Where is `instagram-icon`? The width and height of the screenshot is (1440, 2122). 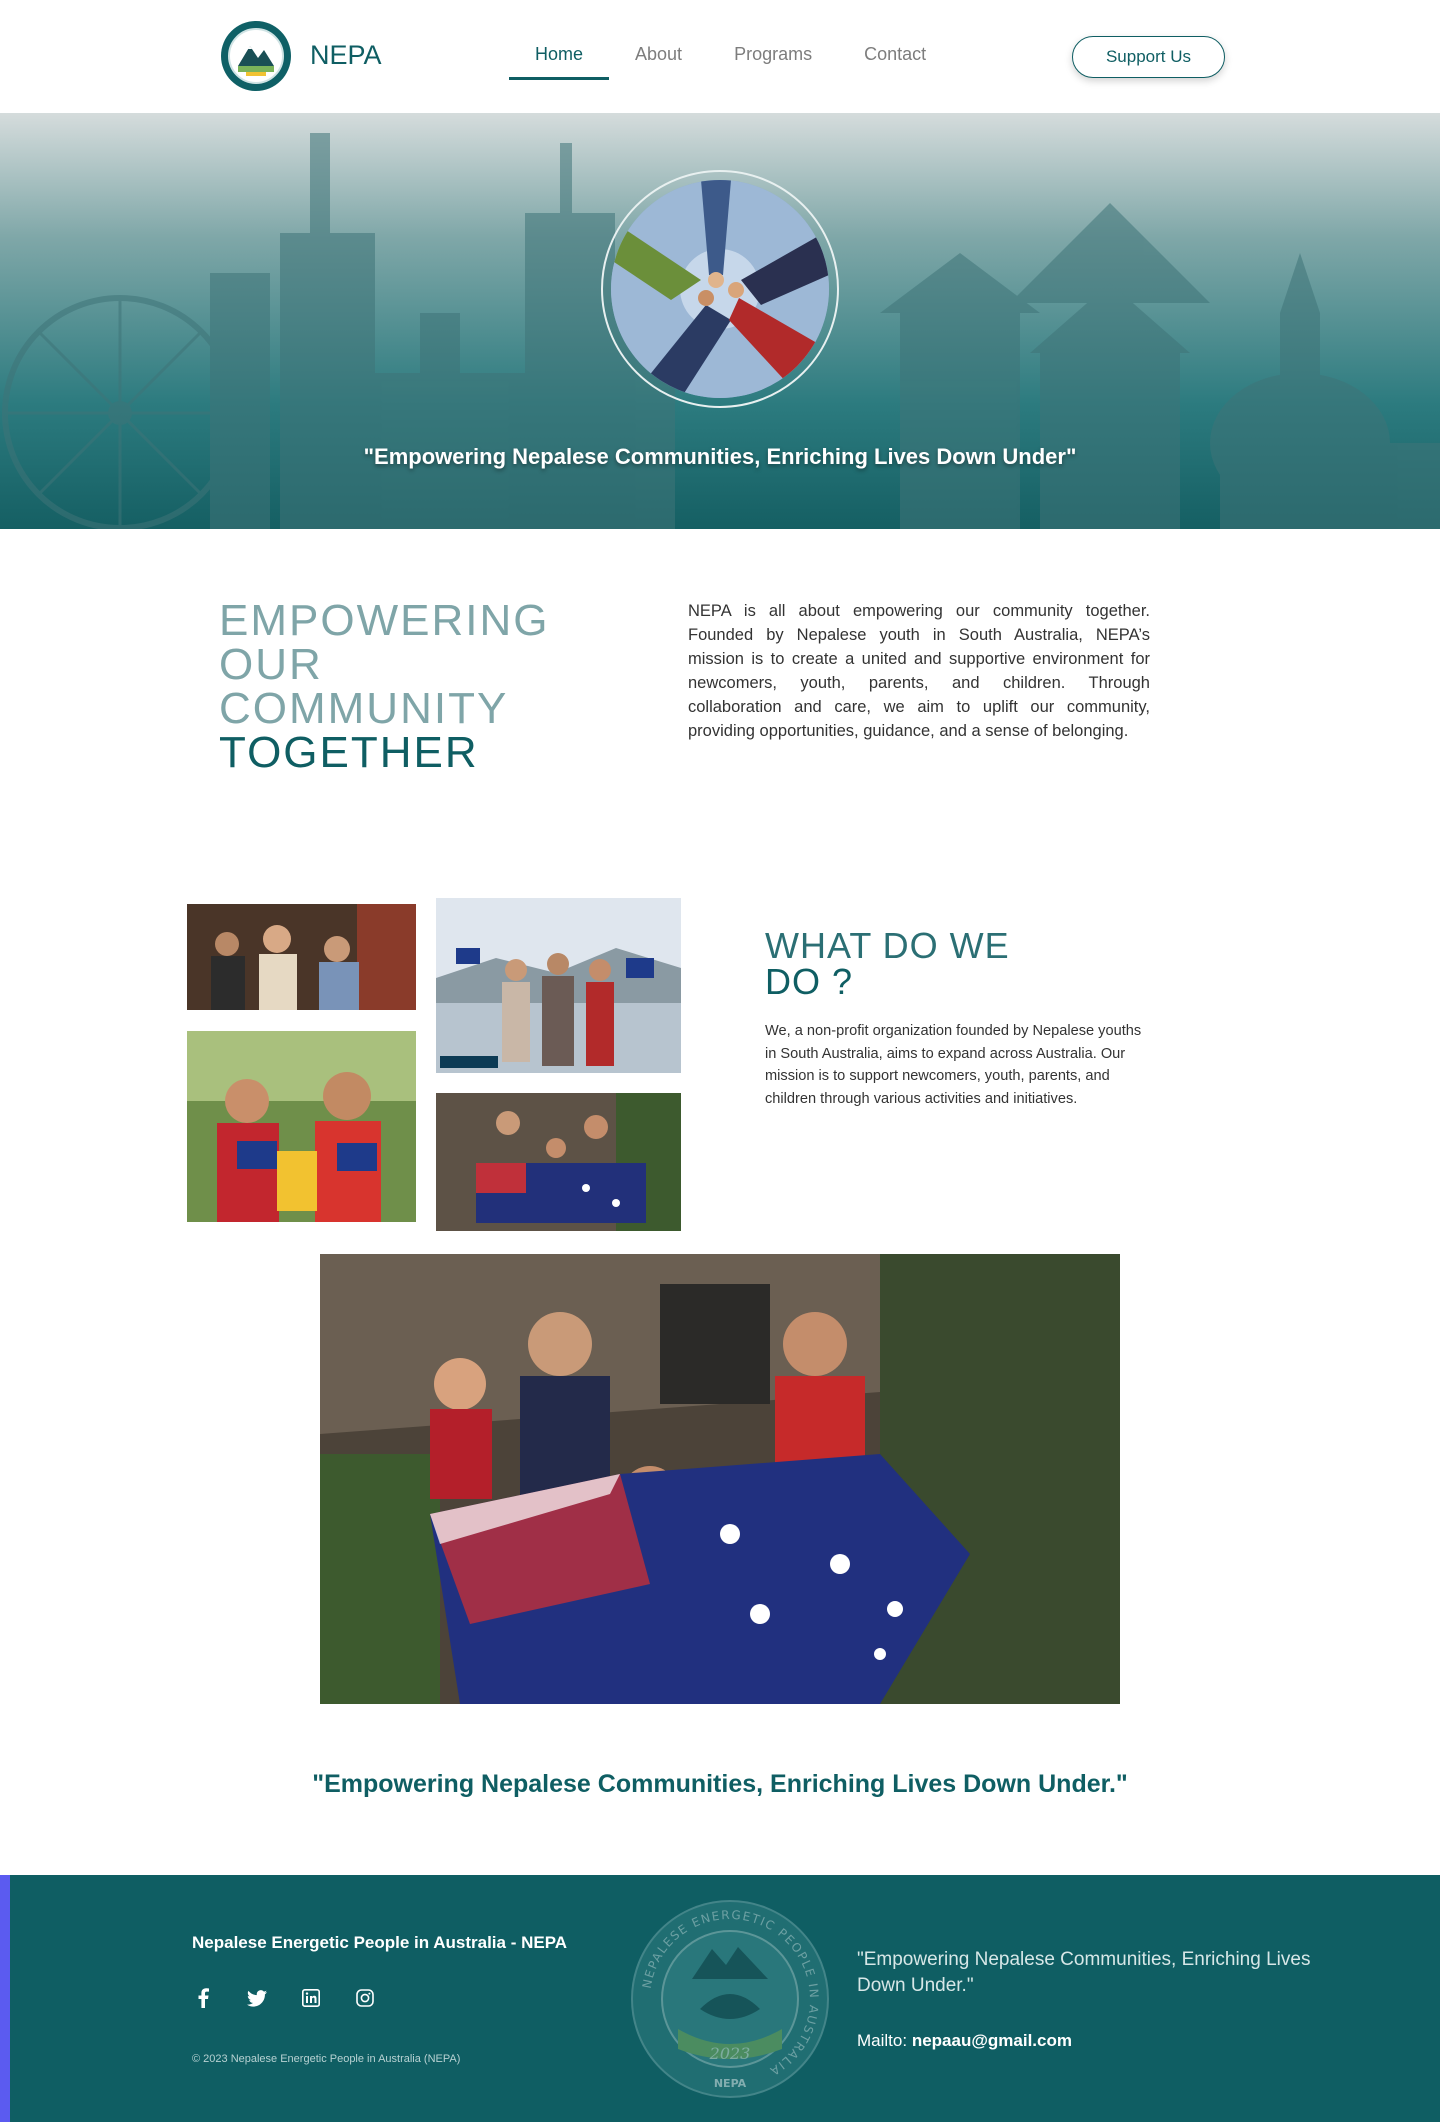
instagram-icon is located at coordinates (365, 1998).